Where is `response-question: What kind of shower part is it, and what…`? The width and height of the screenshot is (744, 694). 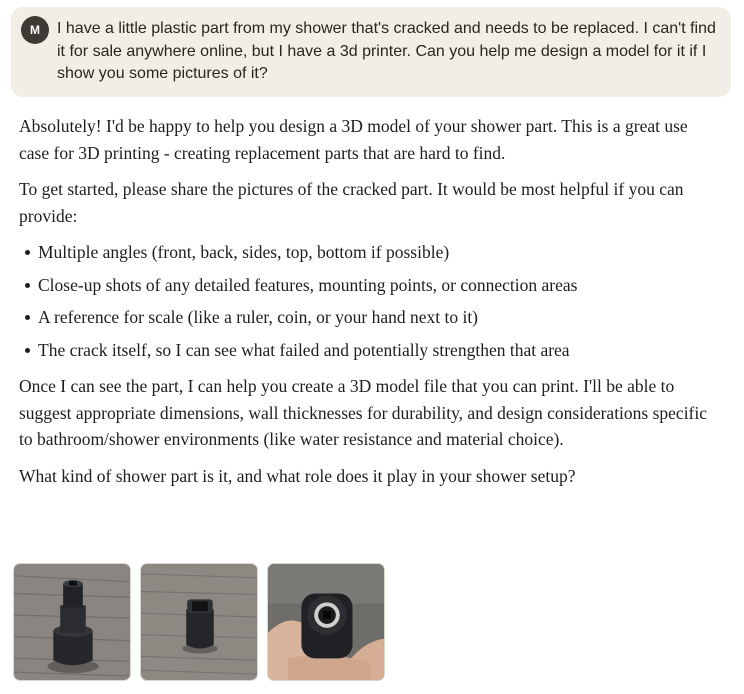 response-question: What kind of shower part is it, and what… is located at coordinates (297, 475).